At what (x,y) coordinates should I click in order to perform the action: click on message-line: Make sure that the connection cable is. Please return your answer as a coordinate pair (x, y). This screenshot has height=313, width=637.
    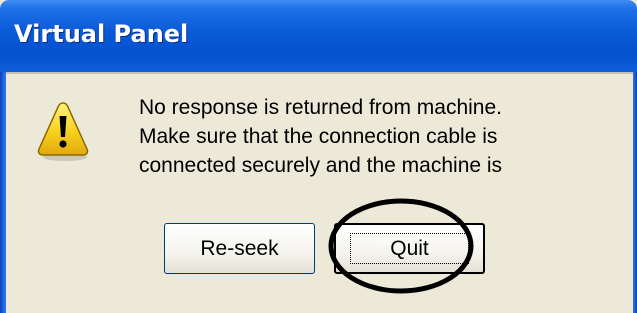
    Looking at the image, I should click on (318, 136).